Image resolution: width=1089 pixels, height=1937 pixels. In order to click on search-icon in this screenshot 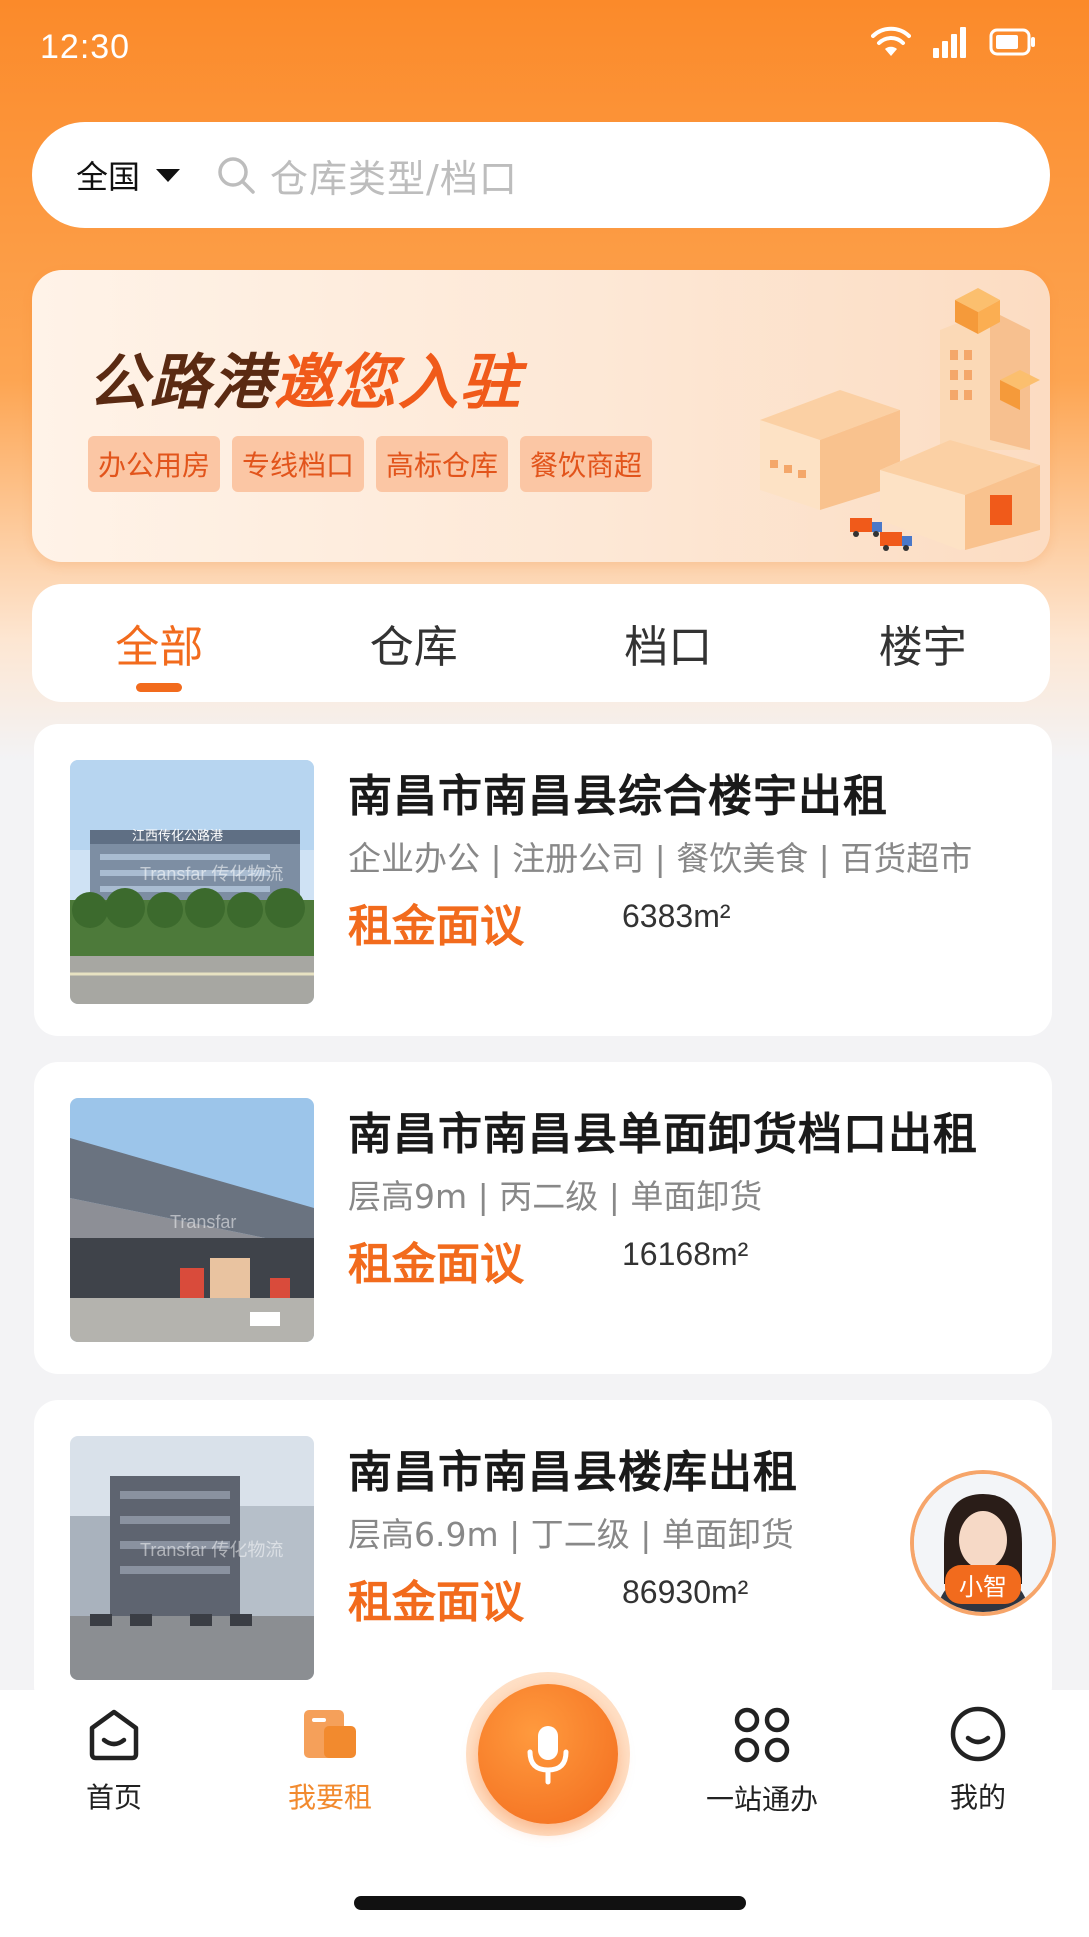, I will do `click(236, 175)`.